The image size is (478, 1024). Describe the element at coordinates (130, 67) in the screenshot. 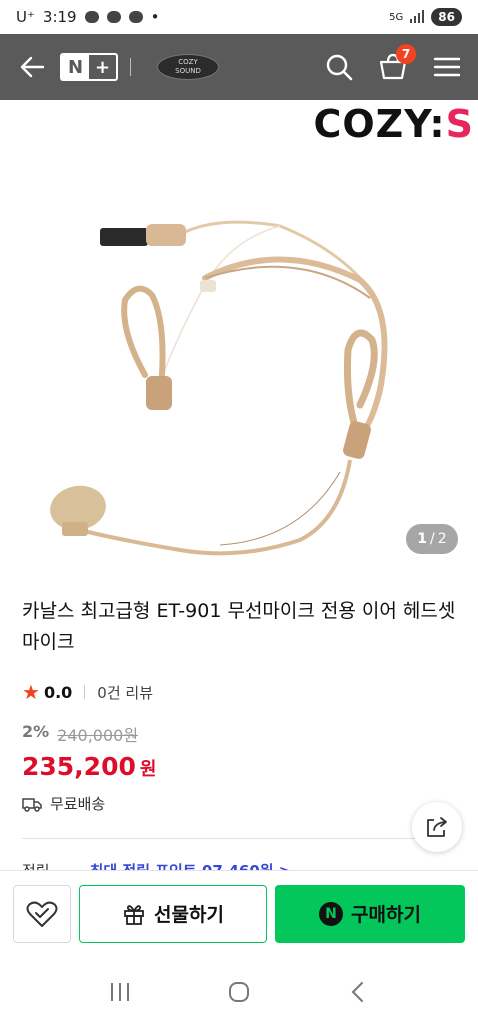

I see `header-divider` at that location.